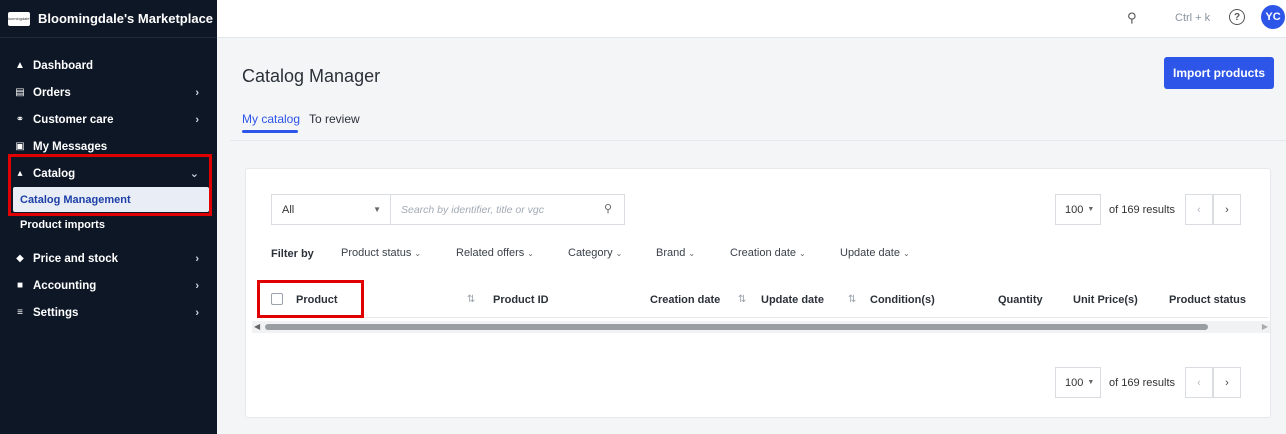 This screenshot has width=1286, height=434. What do you see at coordinates (317, 300) in the screenshot?
I see `column-product: Product` at bounding box center [317, 300].